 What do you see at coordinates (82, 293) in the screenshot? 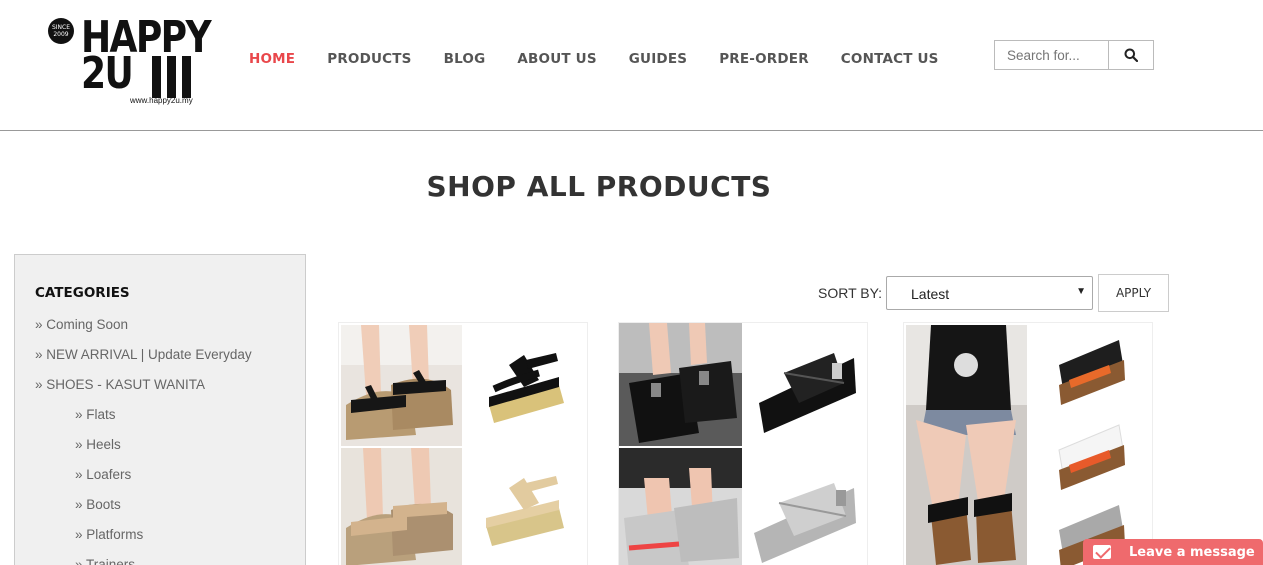
I see `categories-heading: CATEGORIES` at bounding box center [82, 293].